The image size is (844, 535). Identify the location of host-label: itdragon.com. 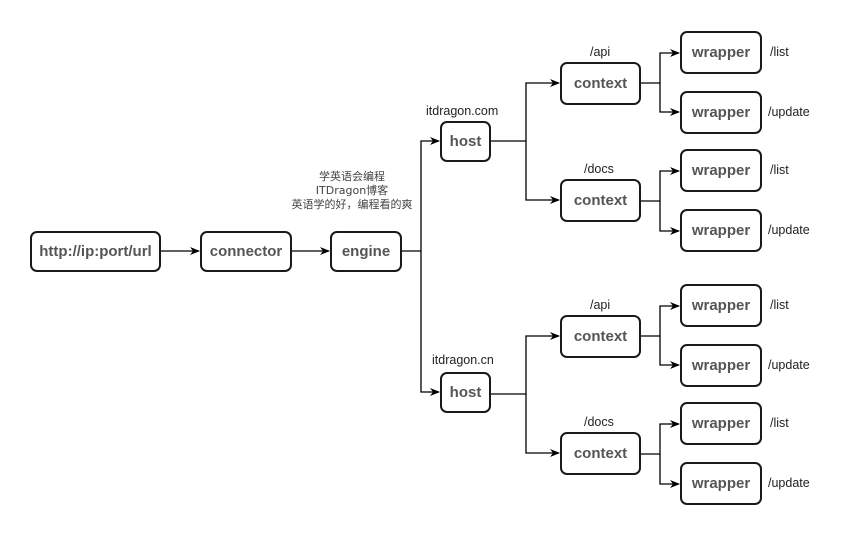
(462, 111).